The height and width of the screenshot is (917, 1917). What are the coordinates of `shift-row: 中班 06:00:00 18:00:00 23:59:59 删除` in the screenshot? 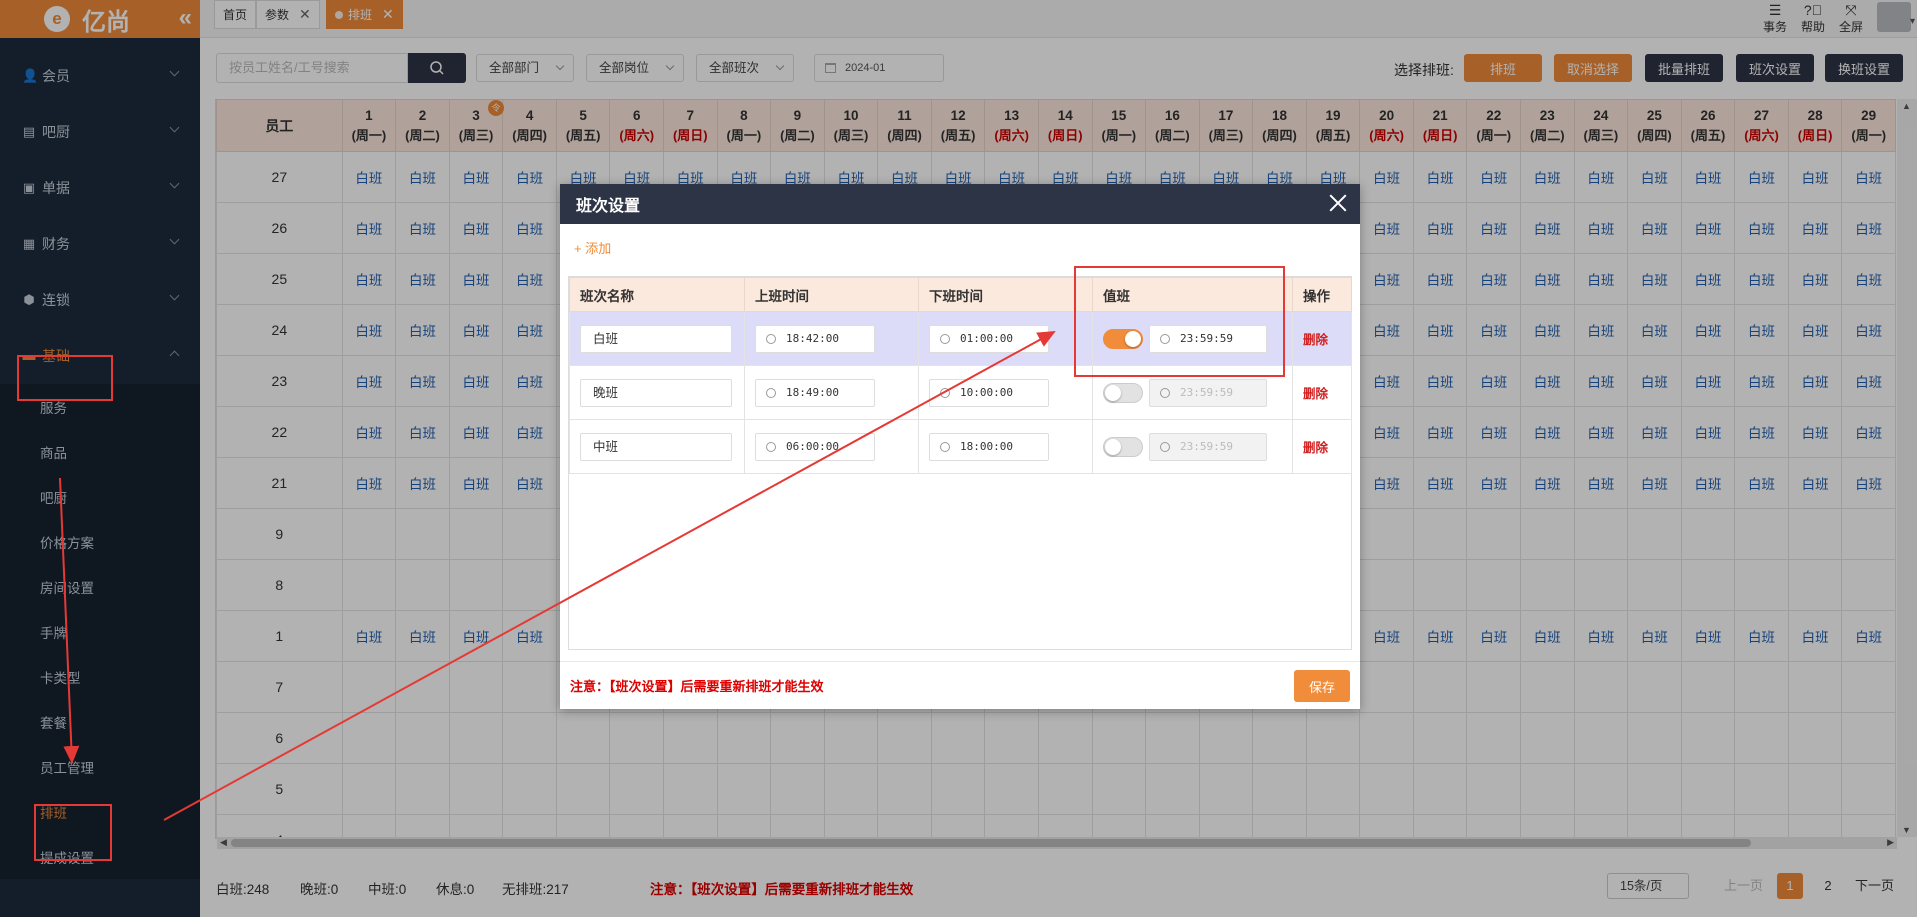 It's located at (960, 446).